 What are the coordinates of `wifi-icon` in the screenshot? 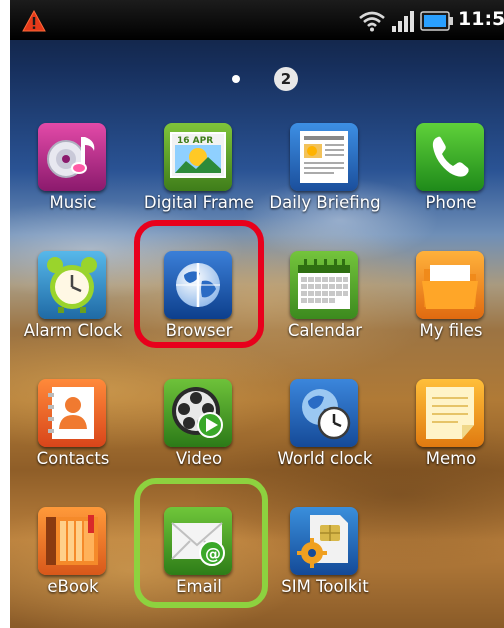 It's located at (372, 21).